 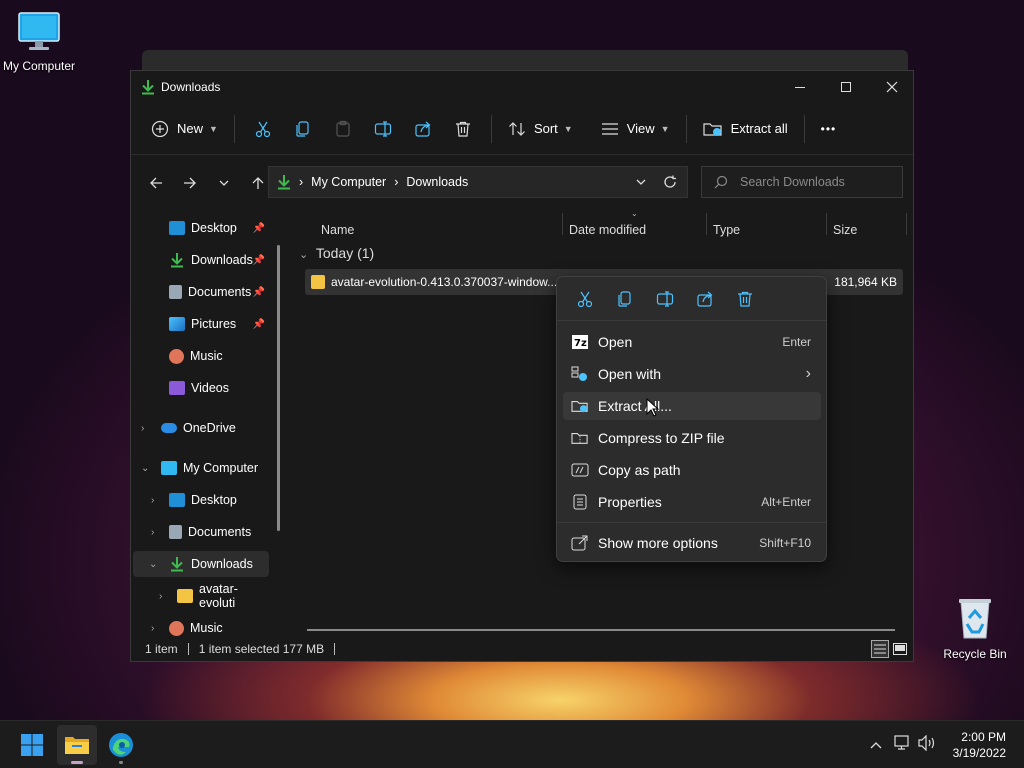 What do you see at coordinates (892, 87) in the screenshot?
I see `close-button` at bounding box center [892, 87].